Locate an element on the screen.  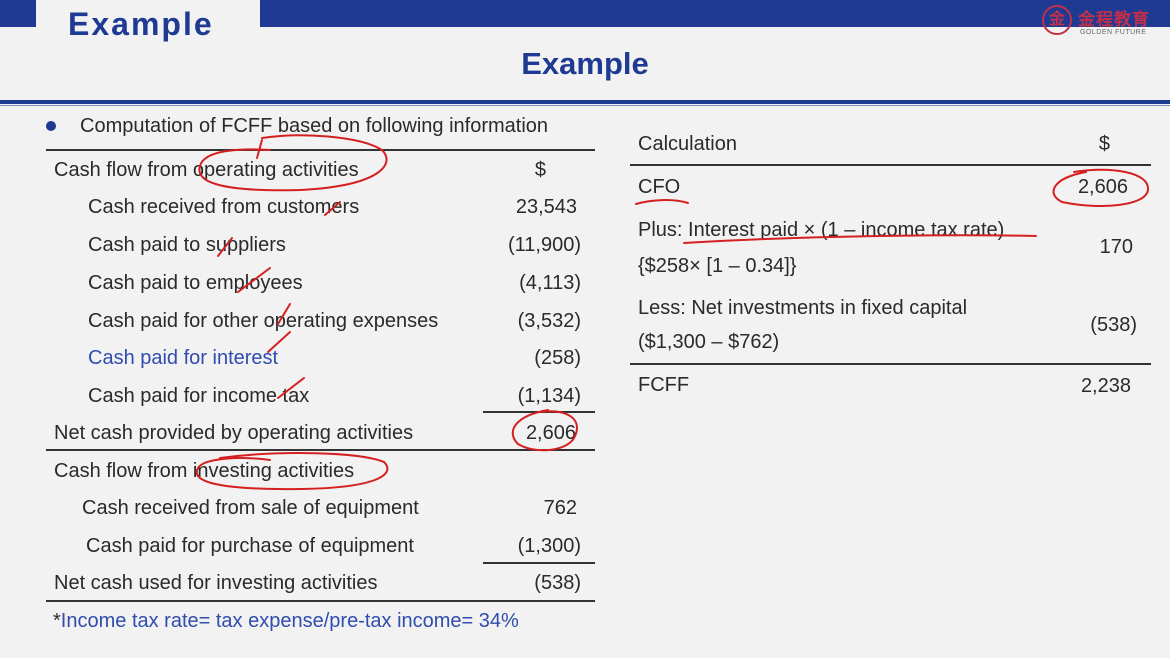
logo-name-cn: 金程教育 is located at coordinates (1114, 19).